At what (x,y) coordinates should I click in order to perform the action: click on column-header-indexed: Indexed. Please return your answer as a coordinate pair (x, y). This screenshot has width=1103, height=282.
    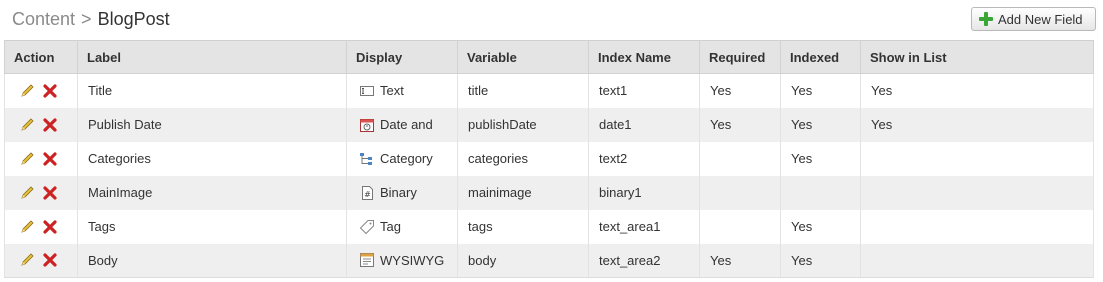
    Looking at the image, I should click on (820, 57).